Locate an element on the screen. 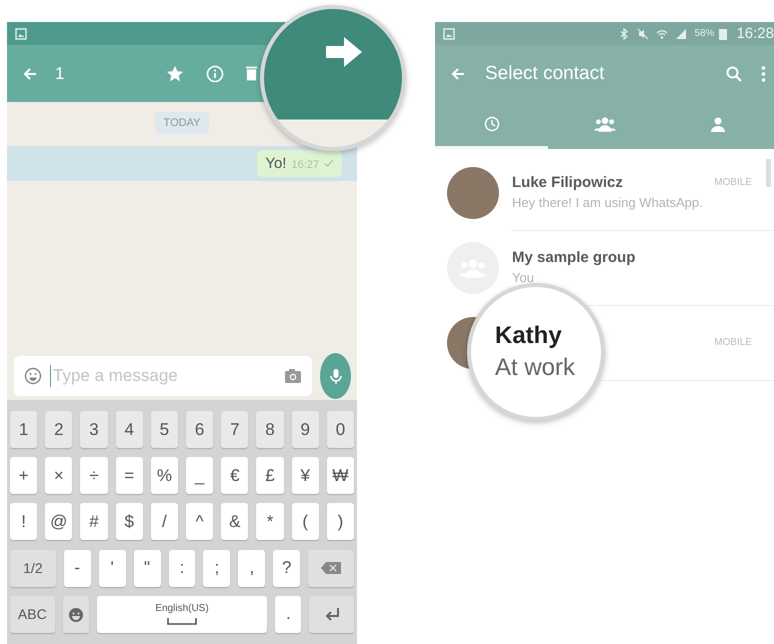 This screenshot has width=774, height=644. keyboard-key: 1 is located at coordinates (24, 429).